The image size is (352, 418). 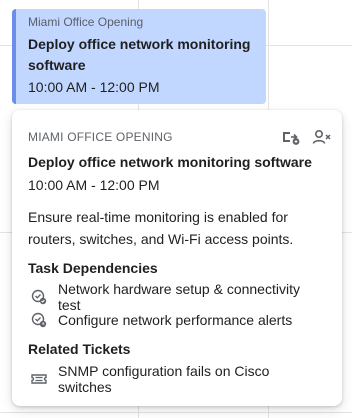 I want to click on popover-actions, so click(x=306, y=137).